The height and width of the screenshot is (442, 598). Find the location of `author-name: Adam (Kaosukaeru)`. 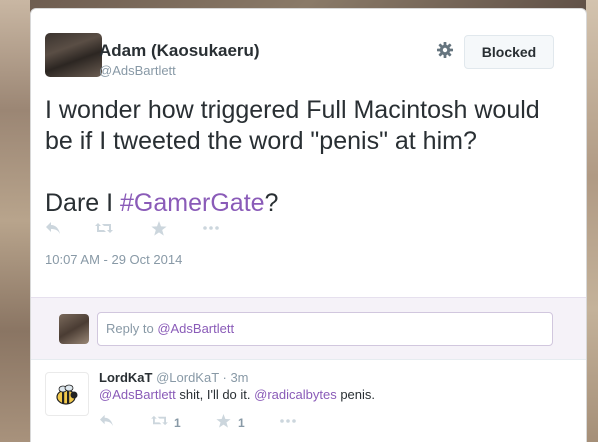

author-name: Adam (Kaosukaeru) is located at coordinates (179, 51).